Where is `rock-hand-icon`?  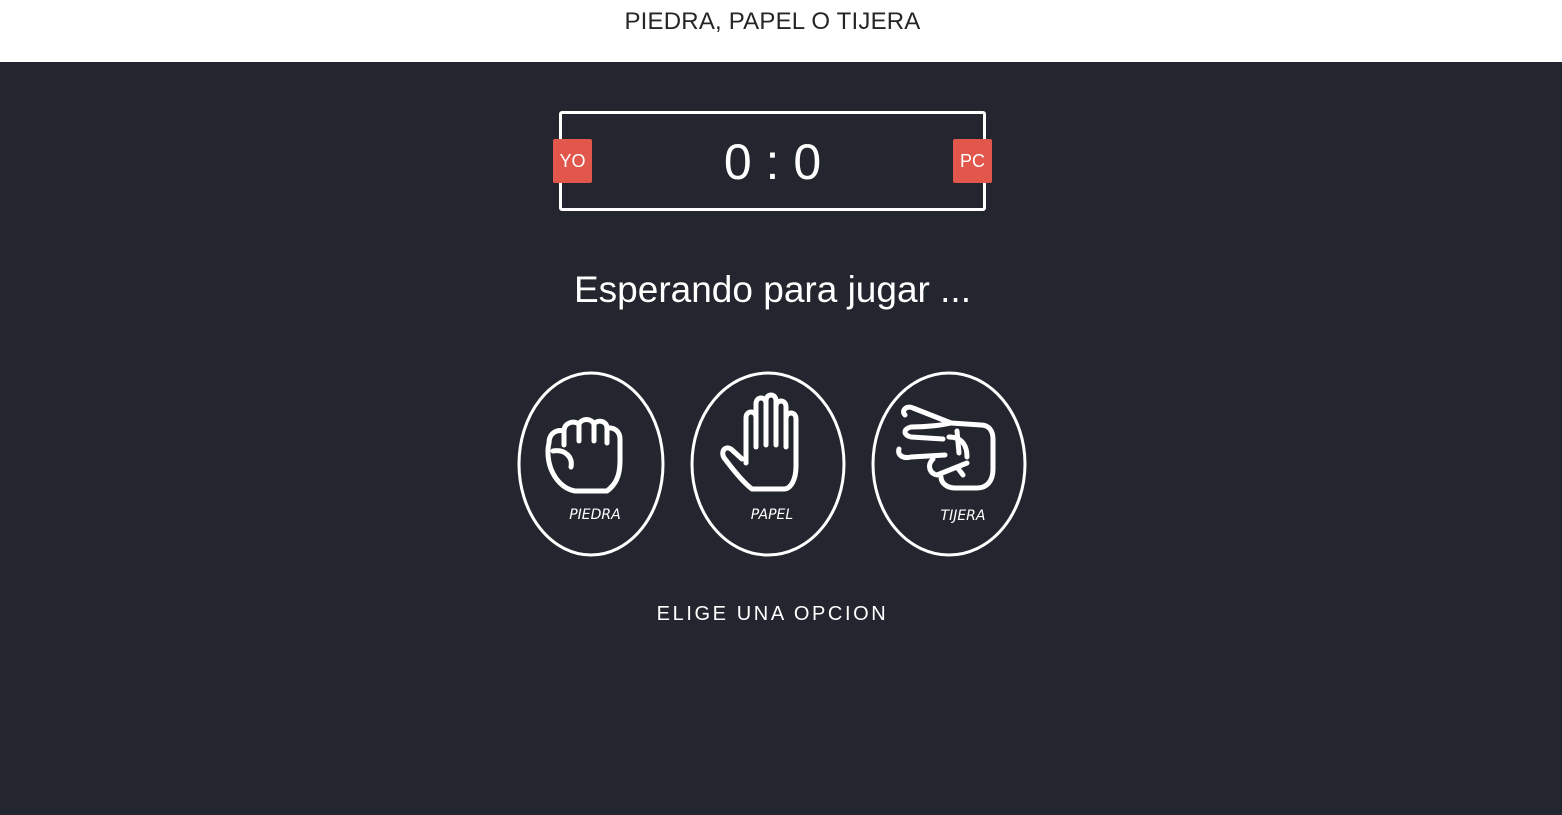 rock-hand-icon is located at coordinates (584, 455).